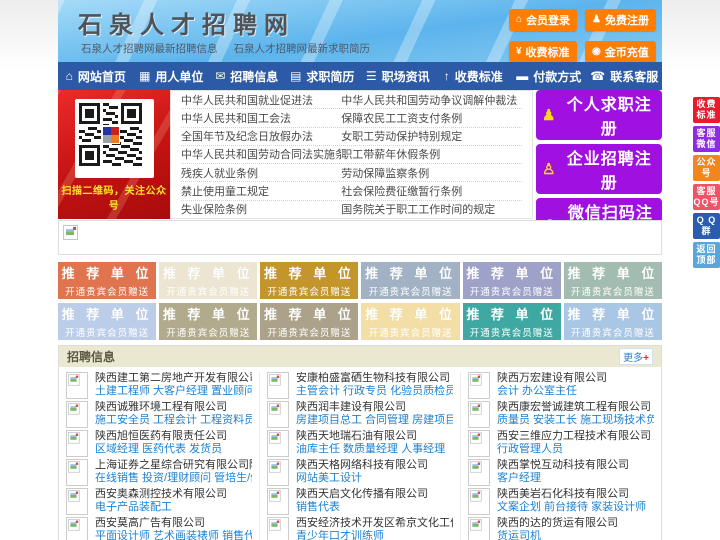 The height and width of the screenshot is (540, 720). I want to click on company-name-link: 西安莫高广告有限公司, so click(173, 523).